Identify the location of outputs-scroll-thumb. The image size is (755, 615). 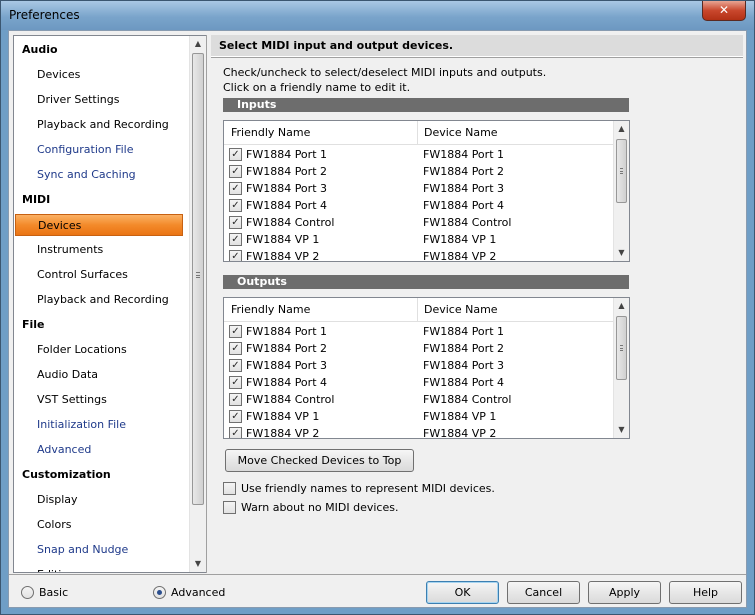
(621, 348).